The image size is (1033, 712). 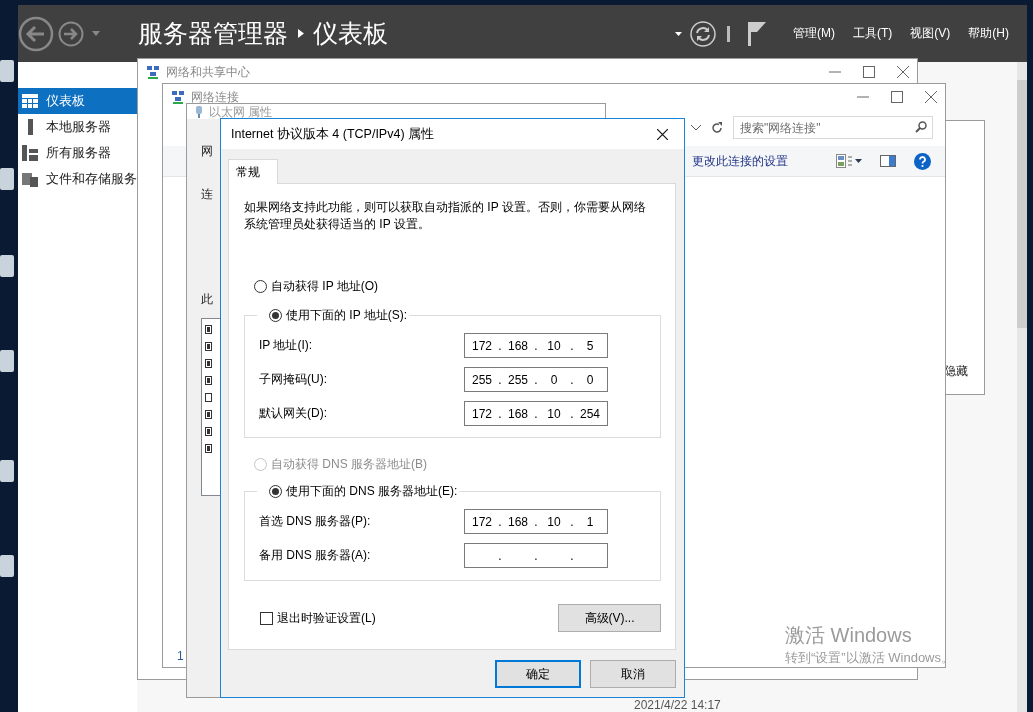 What do you see at coordinates (301, 33) in the screenshot?
I see `chevron-icon` at bounding box center [301, 33].